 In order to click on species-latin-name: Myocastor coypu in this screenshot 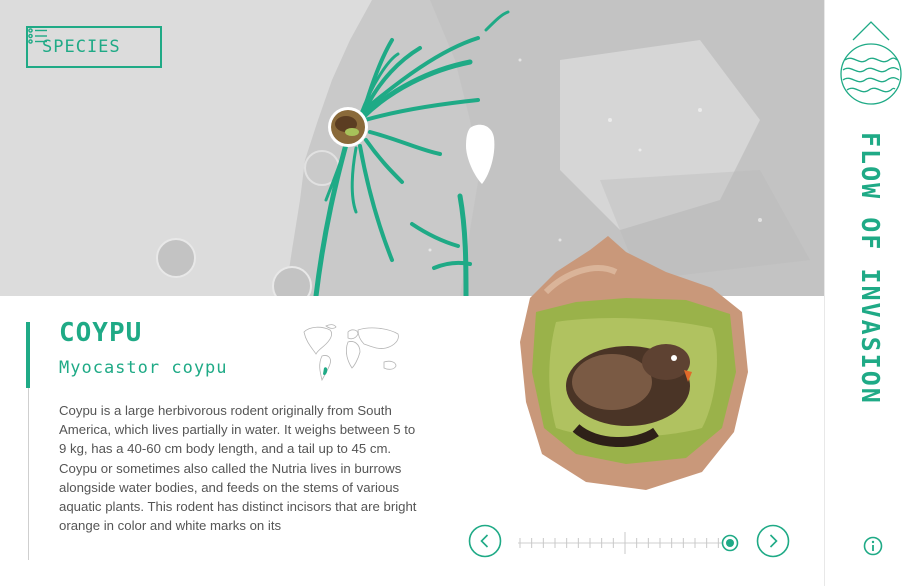, I will do `click(143, 368)`.